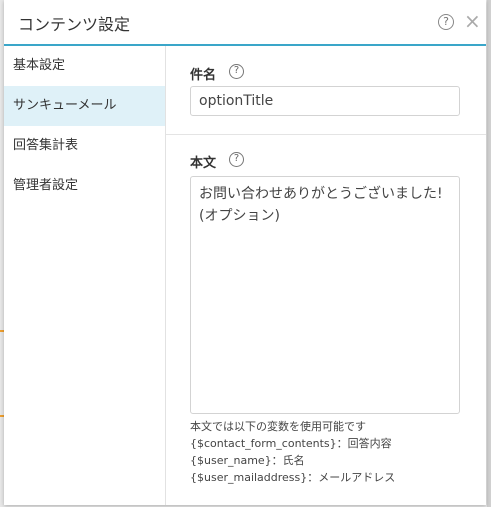 Image resolution: width=491 pixels, height=507 pixels. What do you see at coordinates (84, 106) in the screenshot?
I see `sidebar-item-thank-you-mail: サンキューメール` at bounding box center [84, 106].